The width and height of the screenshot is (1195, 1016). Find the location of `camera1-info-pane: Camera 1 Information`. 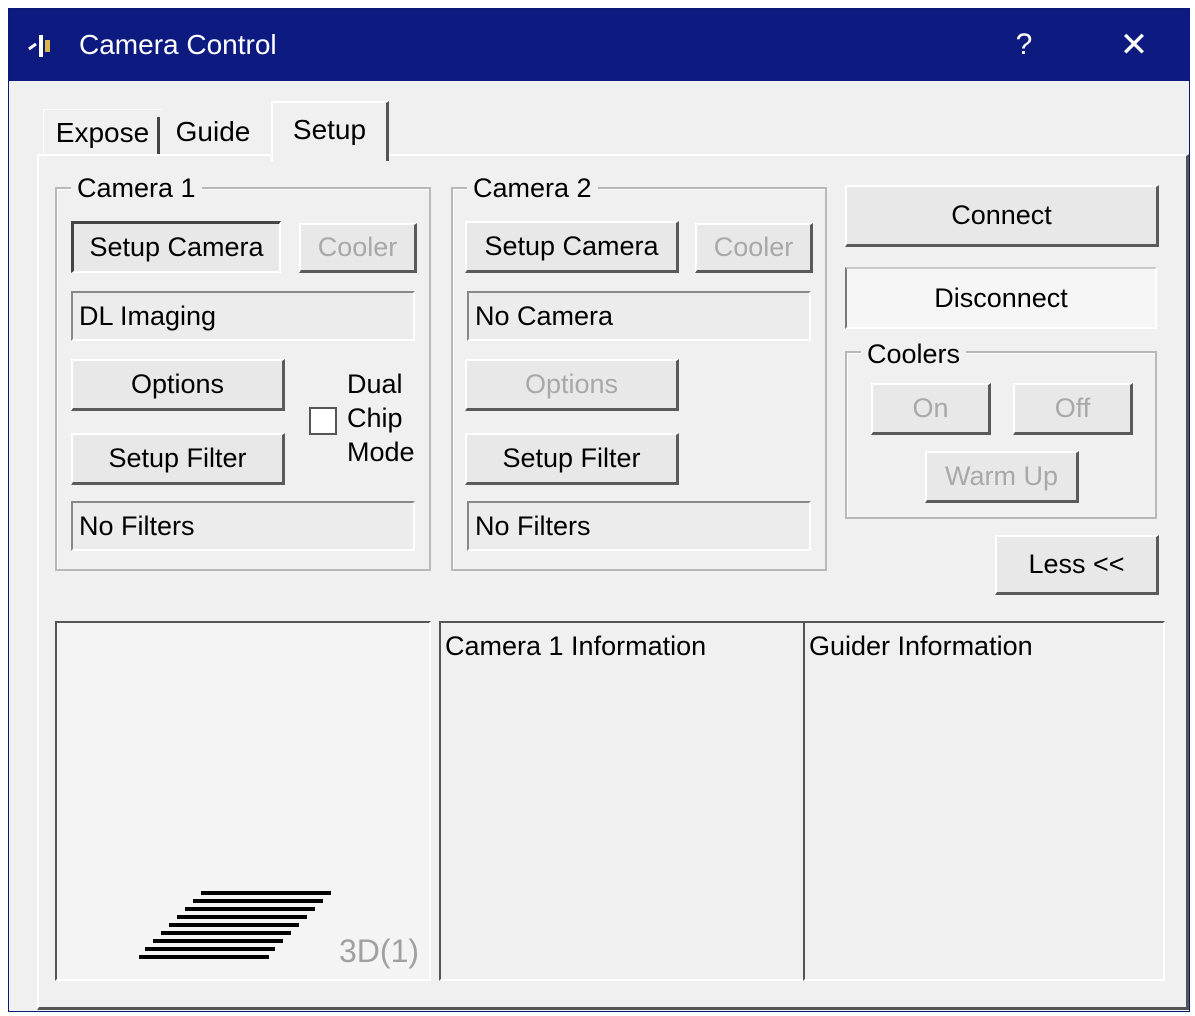

camera1-info-pane: Camera 1 Information is located at coordinates (622, 801).